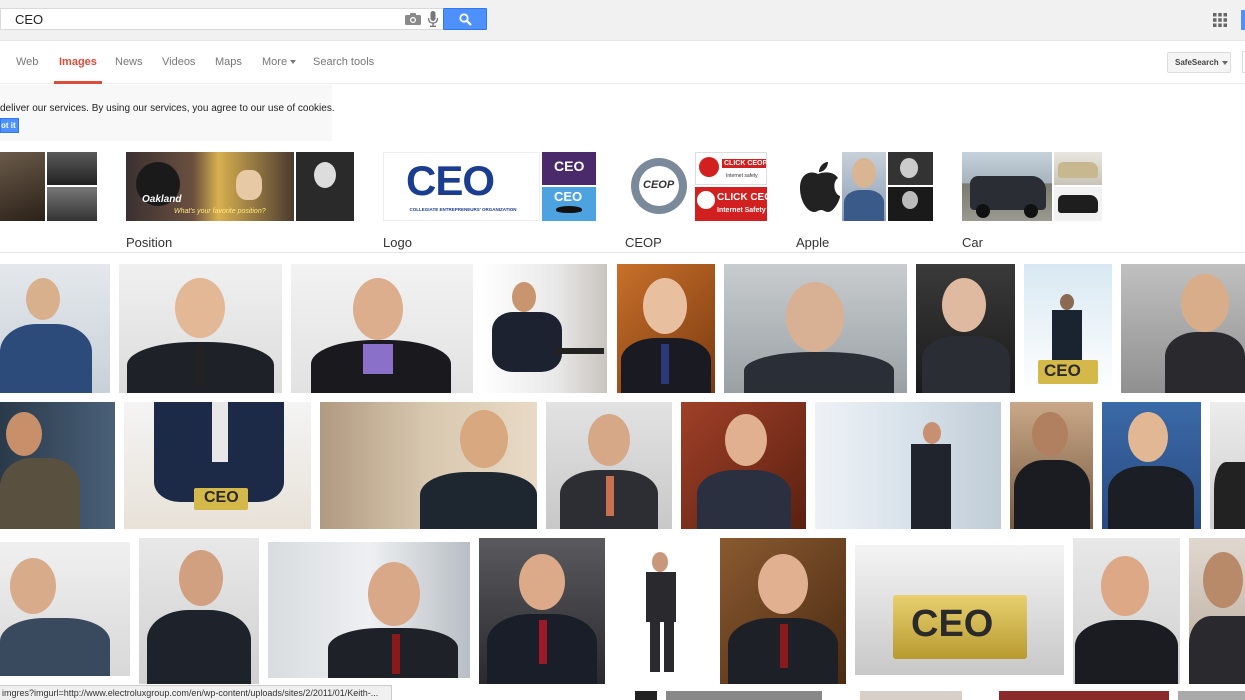  What do you see at coordinates (397, 242) in the screenshot?
I see `related-label: Logo` at bounding box center [397, 242].